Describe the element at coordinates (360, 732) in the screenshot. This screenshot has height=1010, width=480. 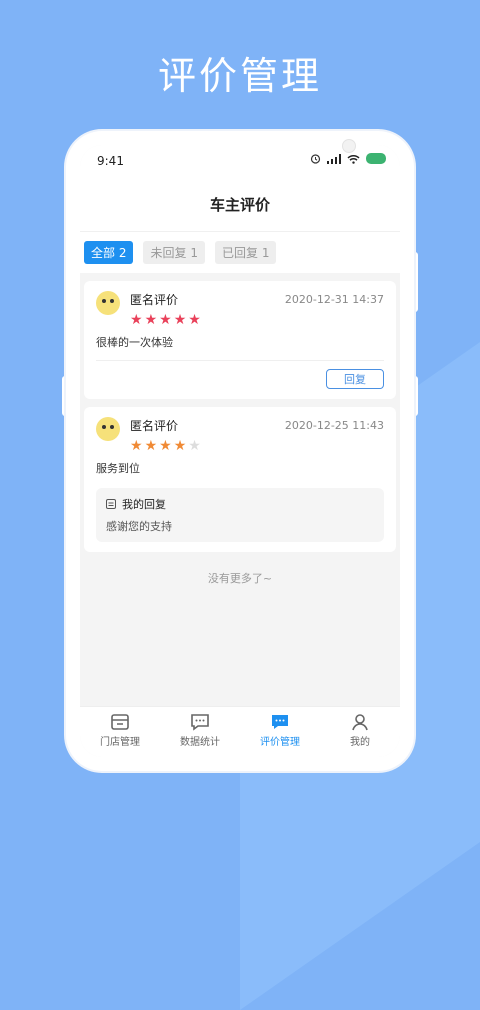
I see `tab-mine: 我的` at that location.